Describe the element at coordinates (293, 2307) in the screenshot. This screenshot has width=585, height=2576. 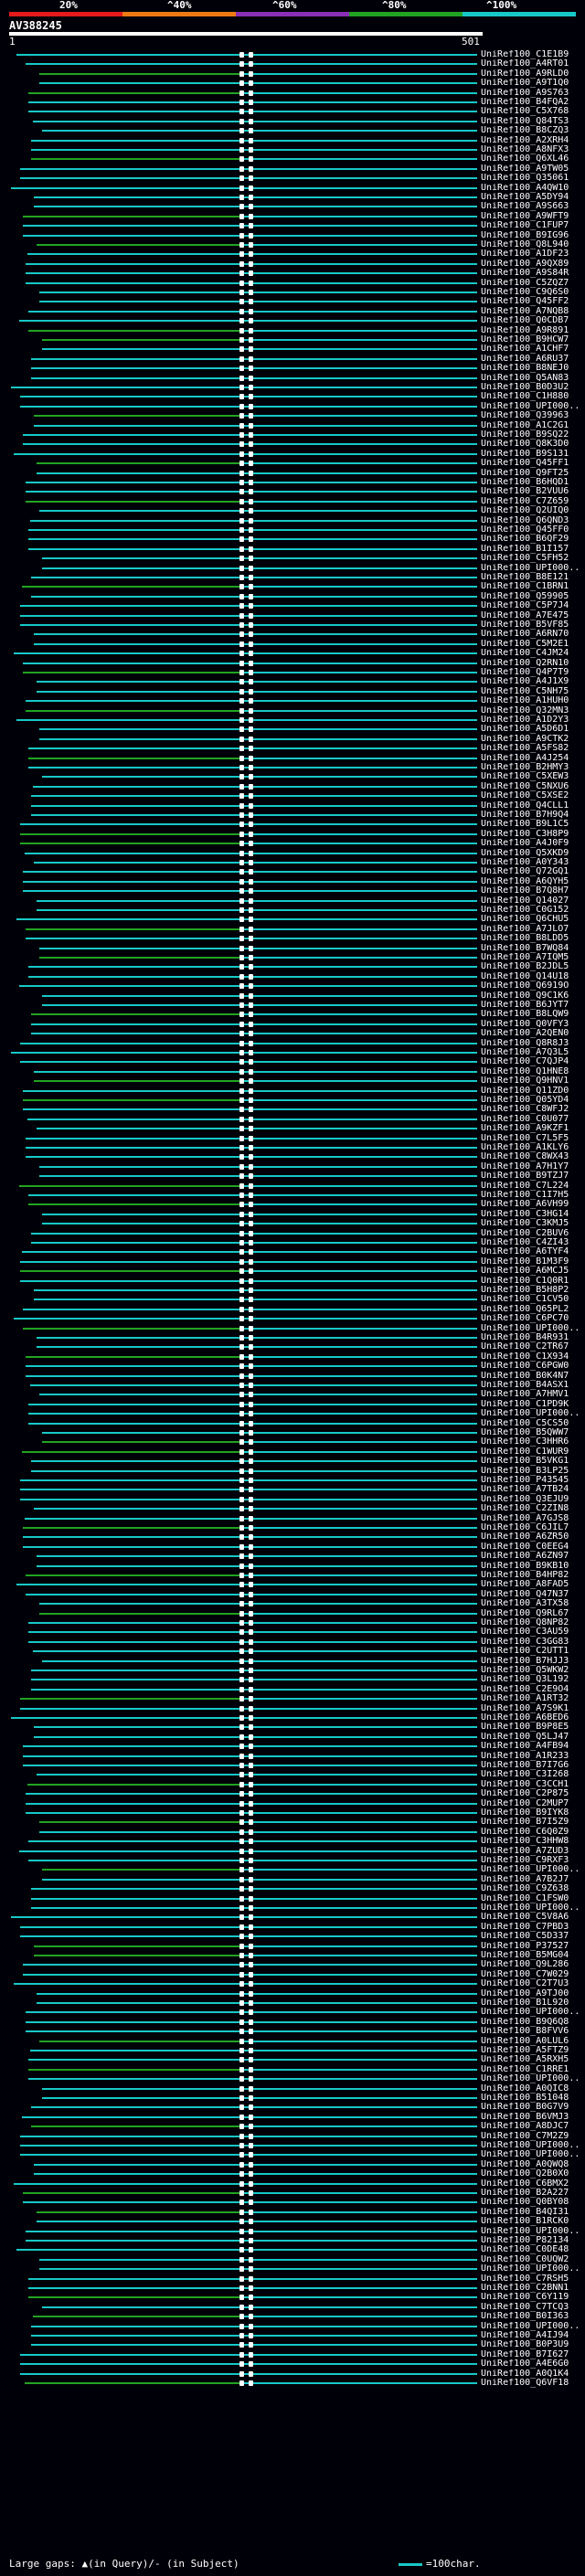
I see `hit-row: UniRef100_C7TCQ3` at that location.